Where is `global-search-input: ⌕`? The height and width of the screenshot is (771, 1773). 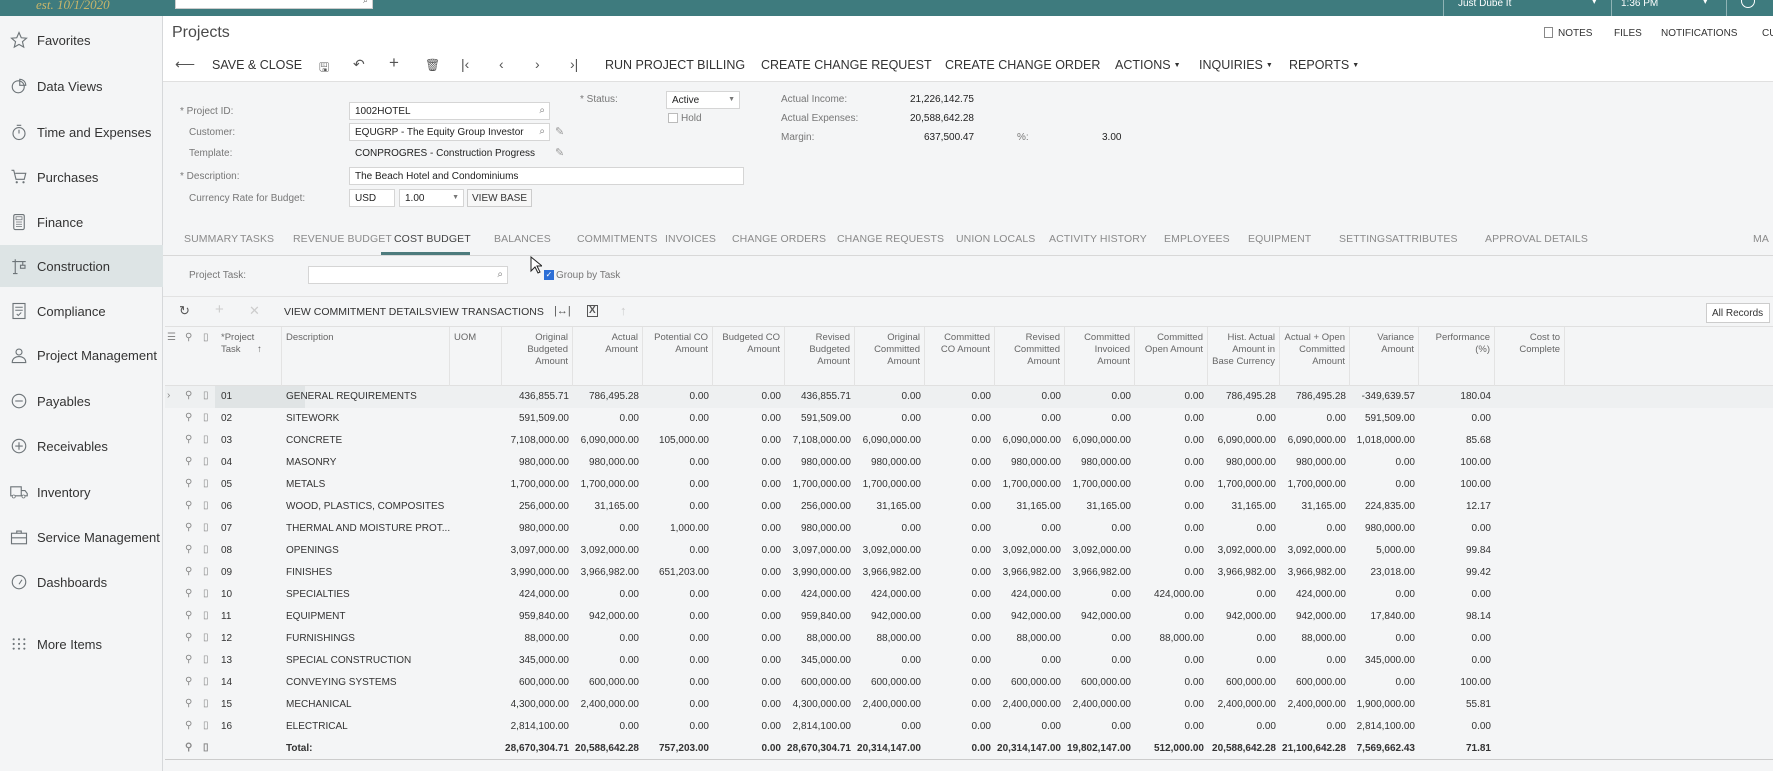 global-search-input: ⌕ is located at coordinates (274, 4).